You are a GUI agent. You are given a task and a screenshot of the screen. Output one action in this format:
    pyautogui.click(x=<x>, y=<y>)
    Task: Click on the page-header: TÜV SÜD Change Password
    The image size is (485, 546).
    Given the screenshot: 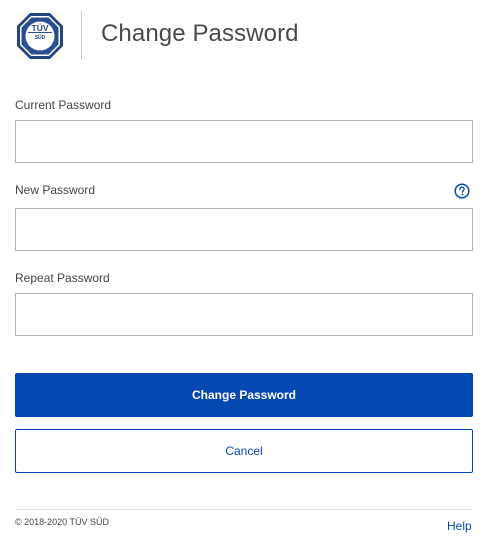 What is the action you would take?
    pyautogui.click(x=242, y=35)
    